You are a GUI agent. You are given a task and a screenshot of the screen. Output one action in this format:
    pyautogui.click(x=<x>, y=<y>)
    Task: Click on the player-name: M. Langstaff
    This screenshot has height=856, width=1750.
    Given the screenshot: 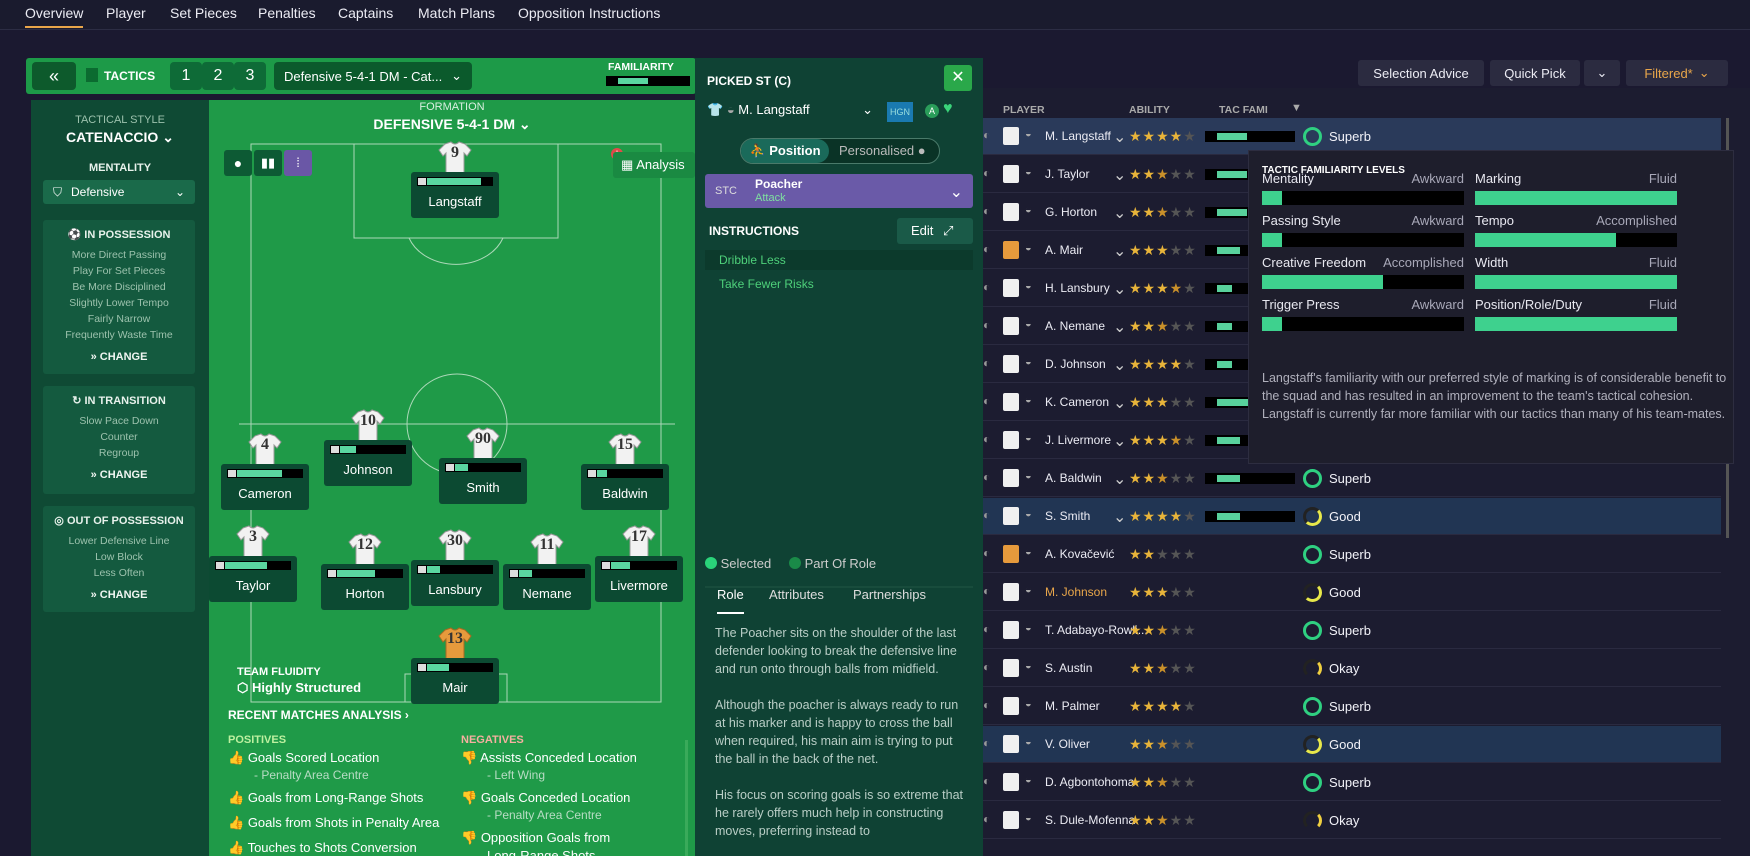 What is the action you would take?
    pyautogui.click(x=1078, y=136)
    